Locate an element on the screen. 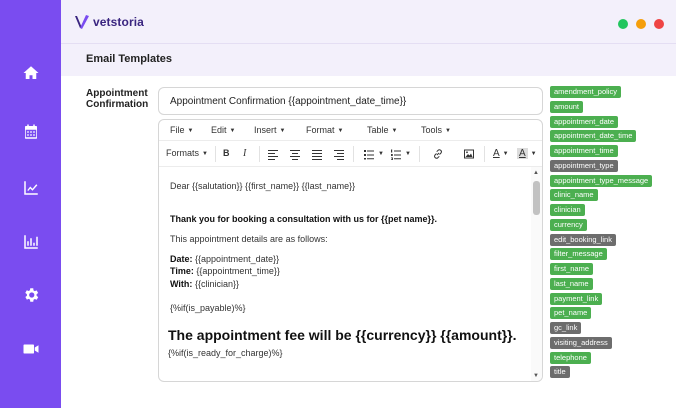  scroll-up-icon: ▲ is located at coordinates (536, 173).